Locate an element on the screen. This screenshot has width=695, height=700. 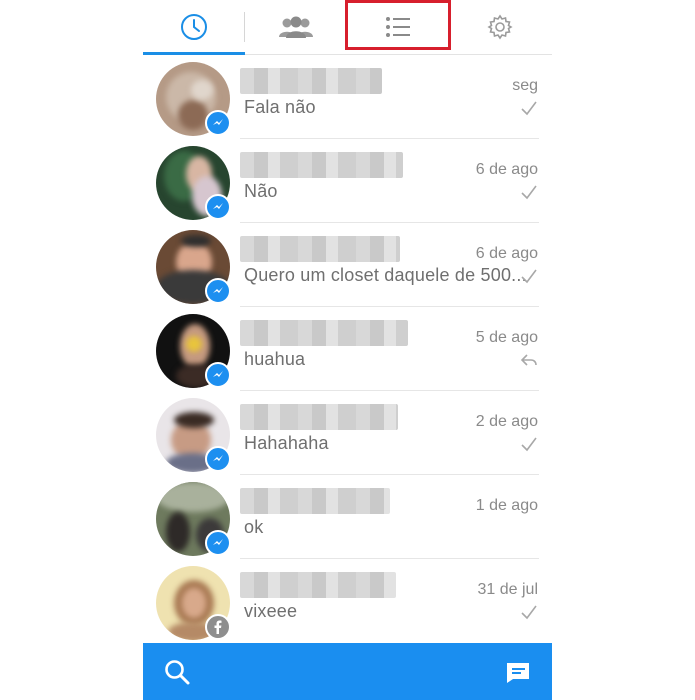
tab-list is located at coordinates (398, 27).